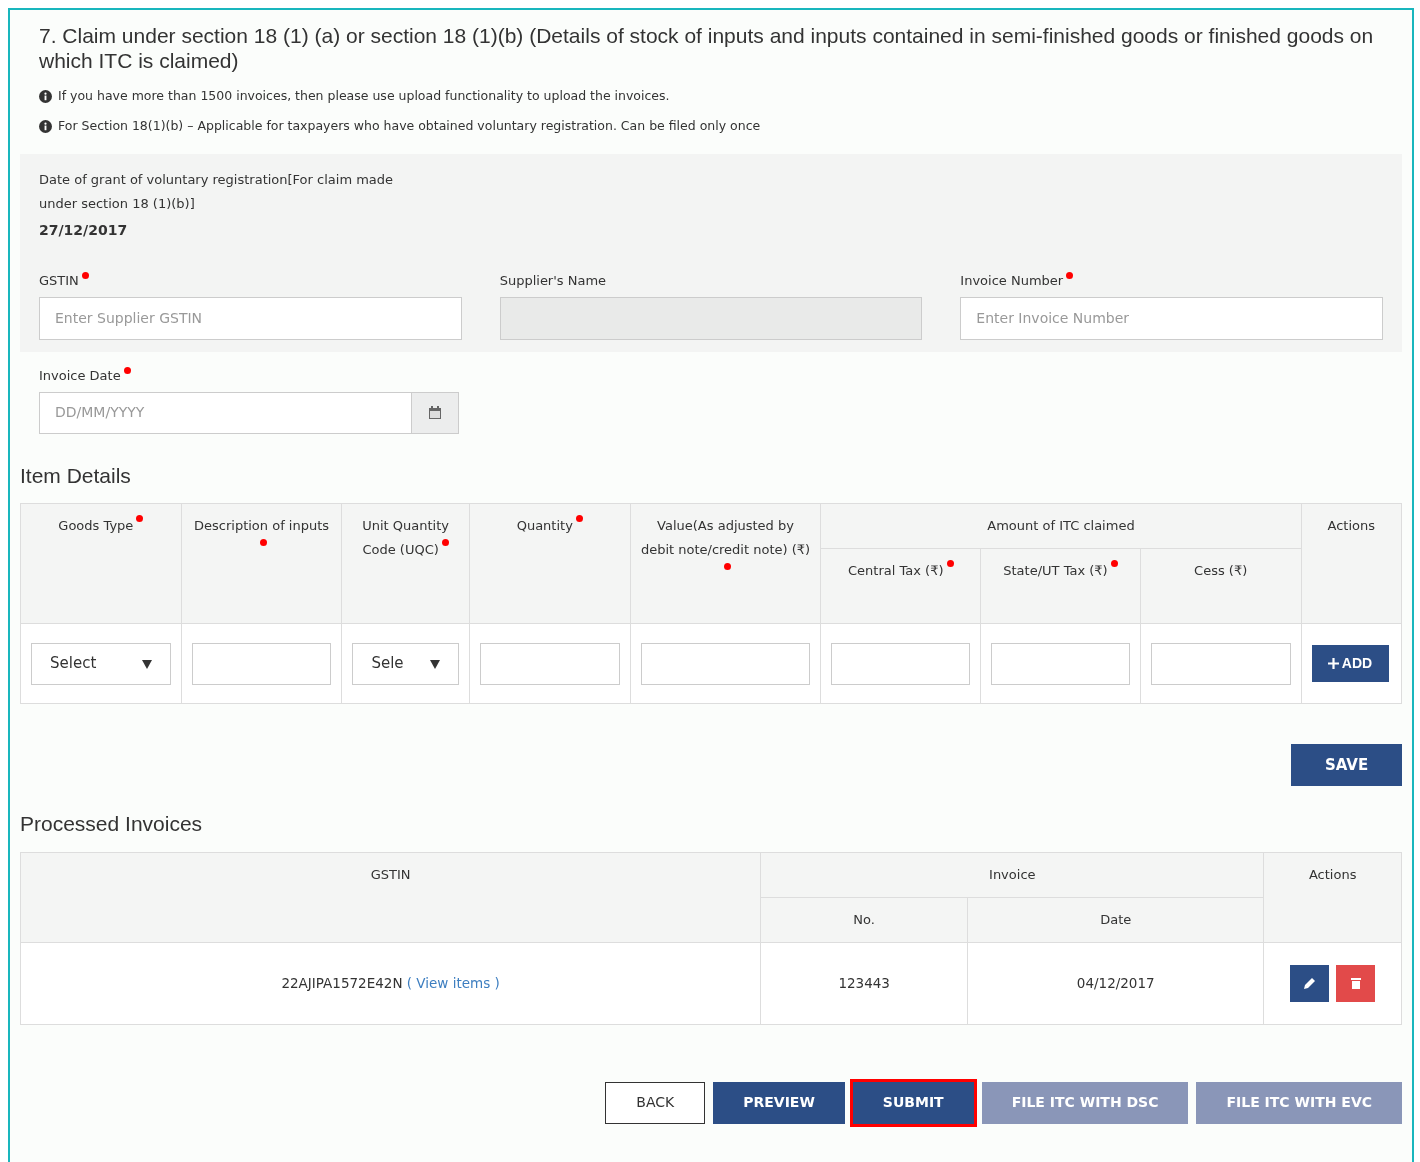 The image size is (1420, 1162). What do you see at coordinates (96, 525) in the screenshot?
I see `column-header: Goods Type` at bounding box center [96, 525].